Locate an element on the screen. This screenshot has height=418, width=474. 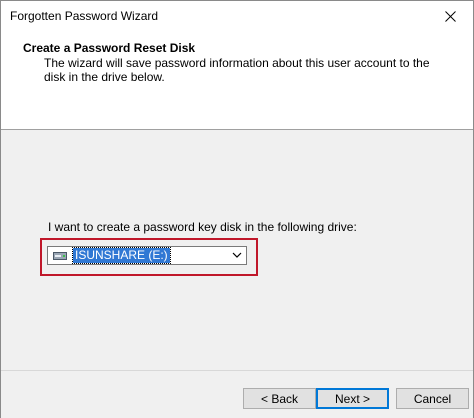
back-button: < Back is located at coordinates (279, 398).